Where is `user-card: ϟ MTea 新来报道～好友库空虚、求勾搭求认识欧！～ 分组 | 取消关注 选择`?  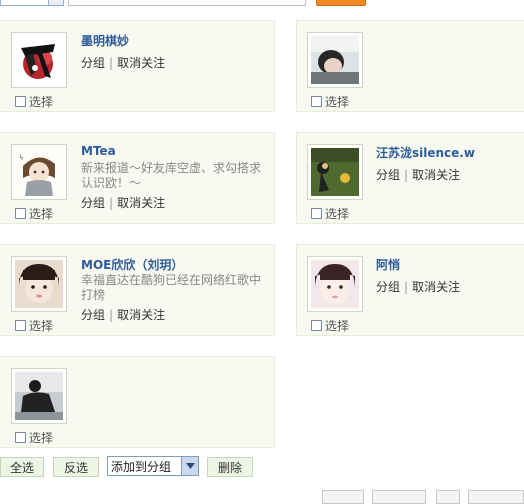
user-card: ϟ MTea 新来报道～好友库空虚、求勾搭求认识欧！～ 分组 | 取消关注 选择 is located at coordinates (137, 178).